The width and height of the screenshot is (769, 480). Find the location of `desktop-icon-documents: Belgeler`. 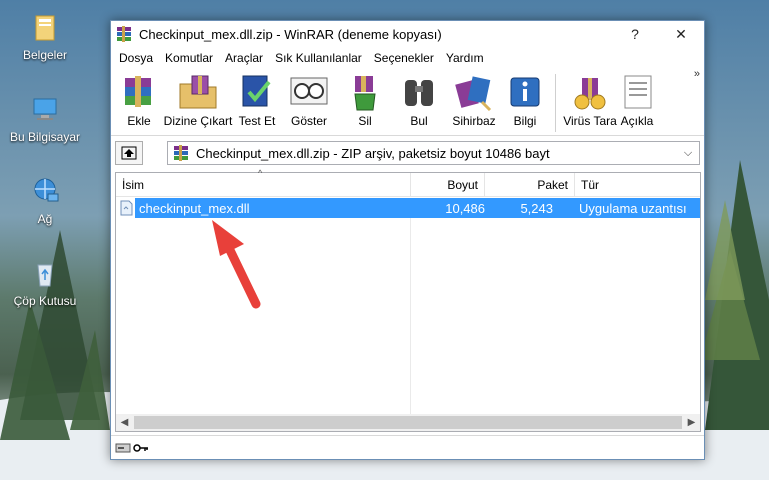

desktop-icon-documents: Belgeler is located at coordinates (45, 36).